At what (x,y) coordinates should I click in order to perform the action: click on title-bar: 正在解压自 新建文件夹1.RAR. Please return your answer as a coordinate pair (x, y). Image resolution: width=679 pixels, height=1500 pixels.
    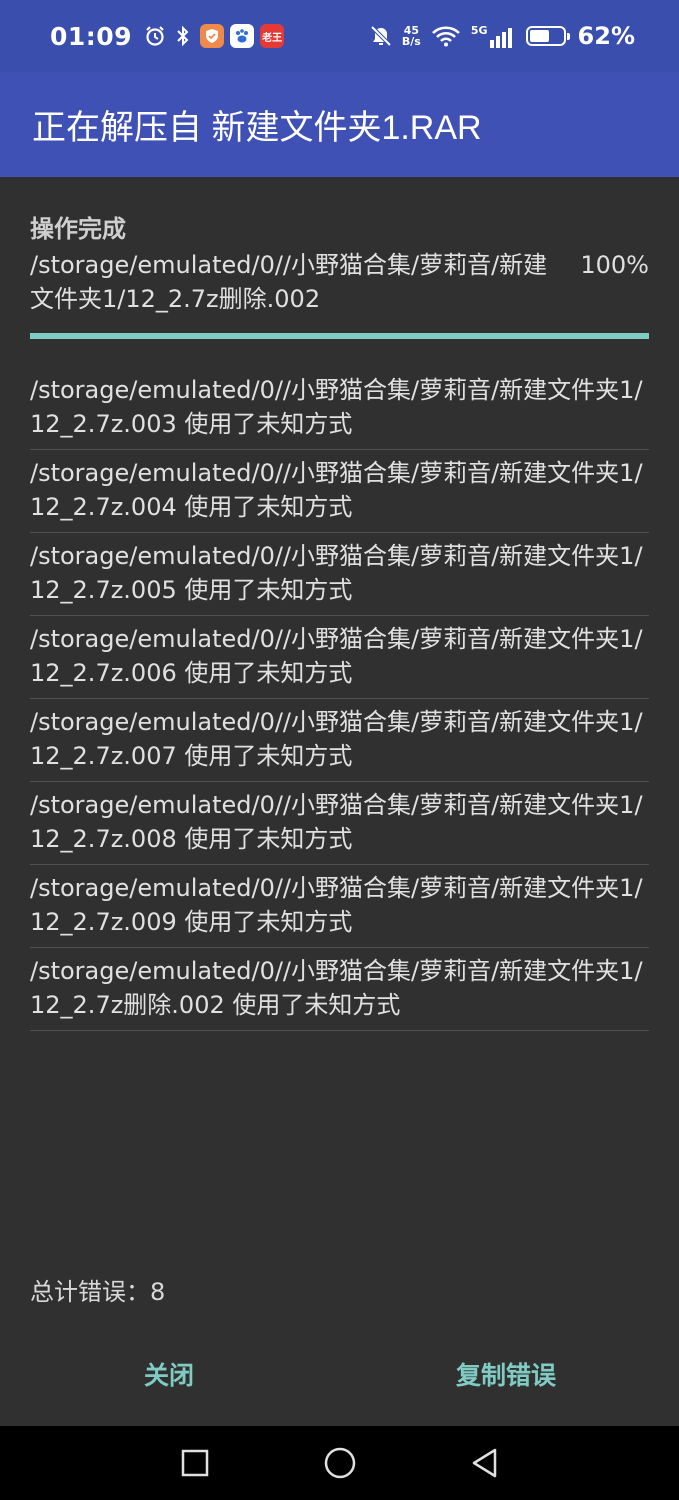
    Looking at the image, I should click on (339, 124).